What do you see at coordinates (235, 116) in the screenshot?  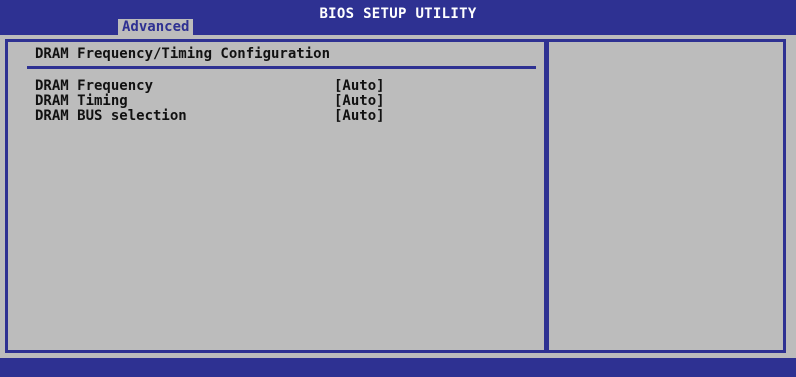 I see `setting-dram-bus-selection: DRAM BUS selection [Auto]` at bounding box center [235, 116].